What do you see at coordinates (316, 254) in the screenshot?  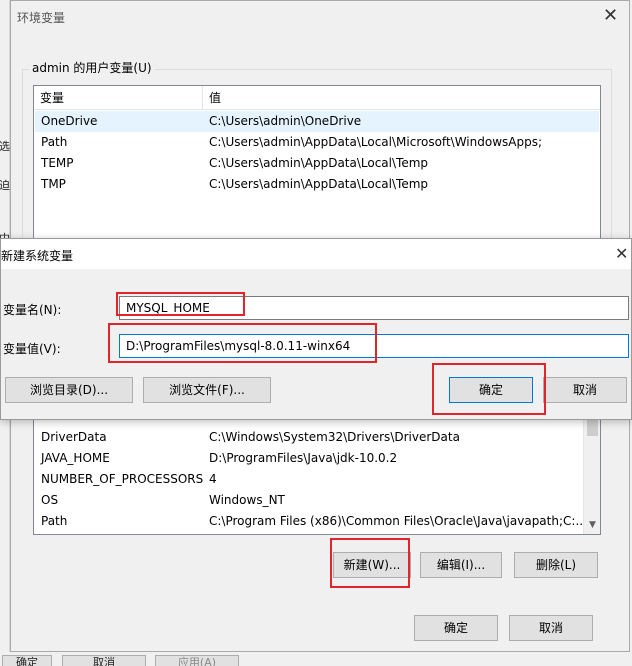 I see `dialog-titlebar: 新建系统变量 ✕` at bounding box center [316, 254].